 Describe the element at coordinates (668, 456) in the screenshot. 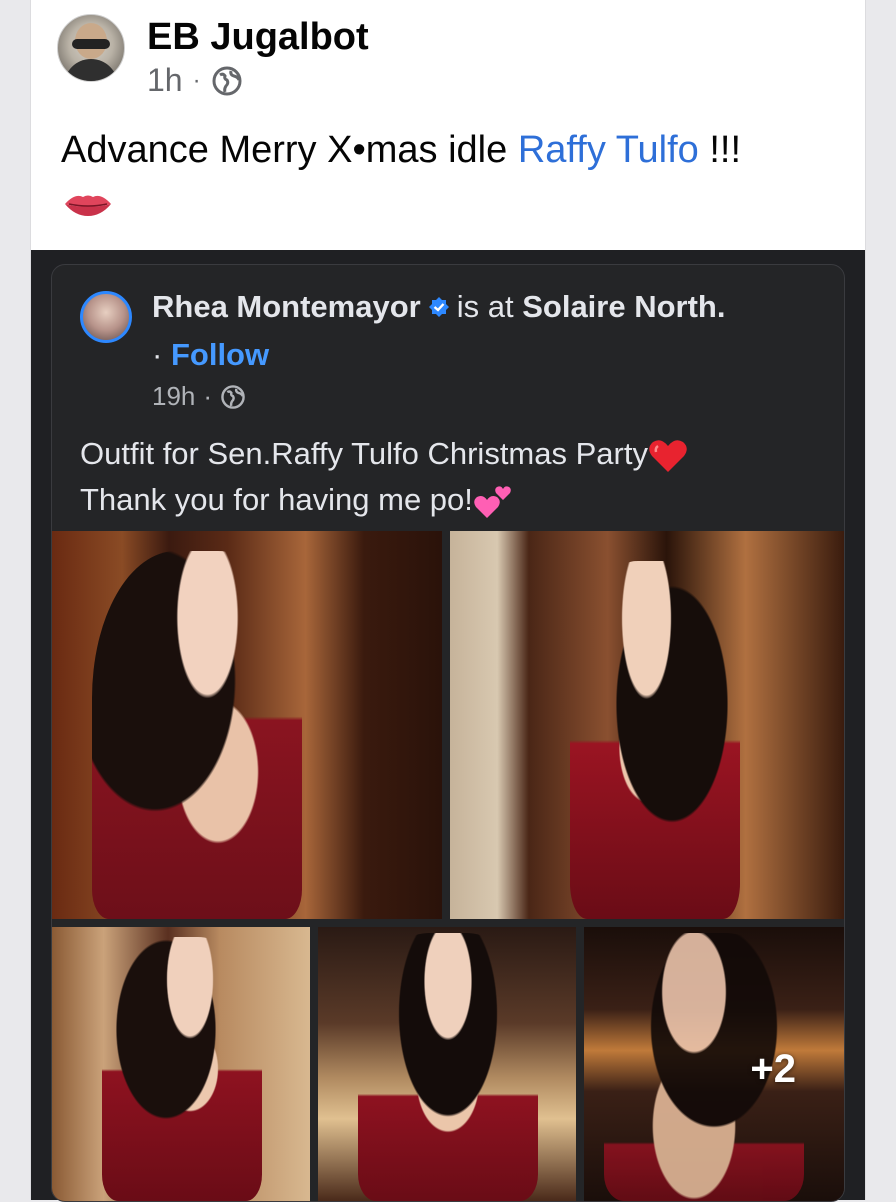

I see `red-heart-icon` at that location.